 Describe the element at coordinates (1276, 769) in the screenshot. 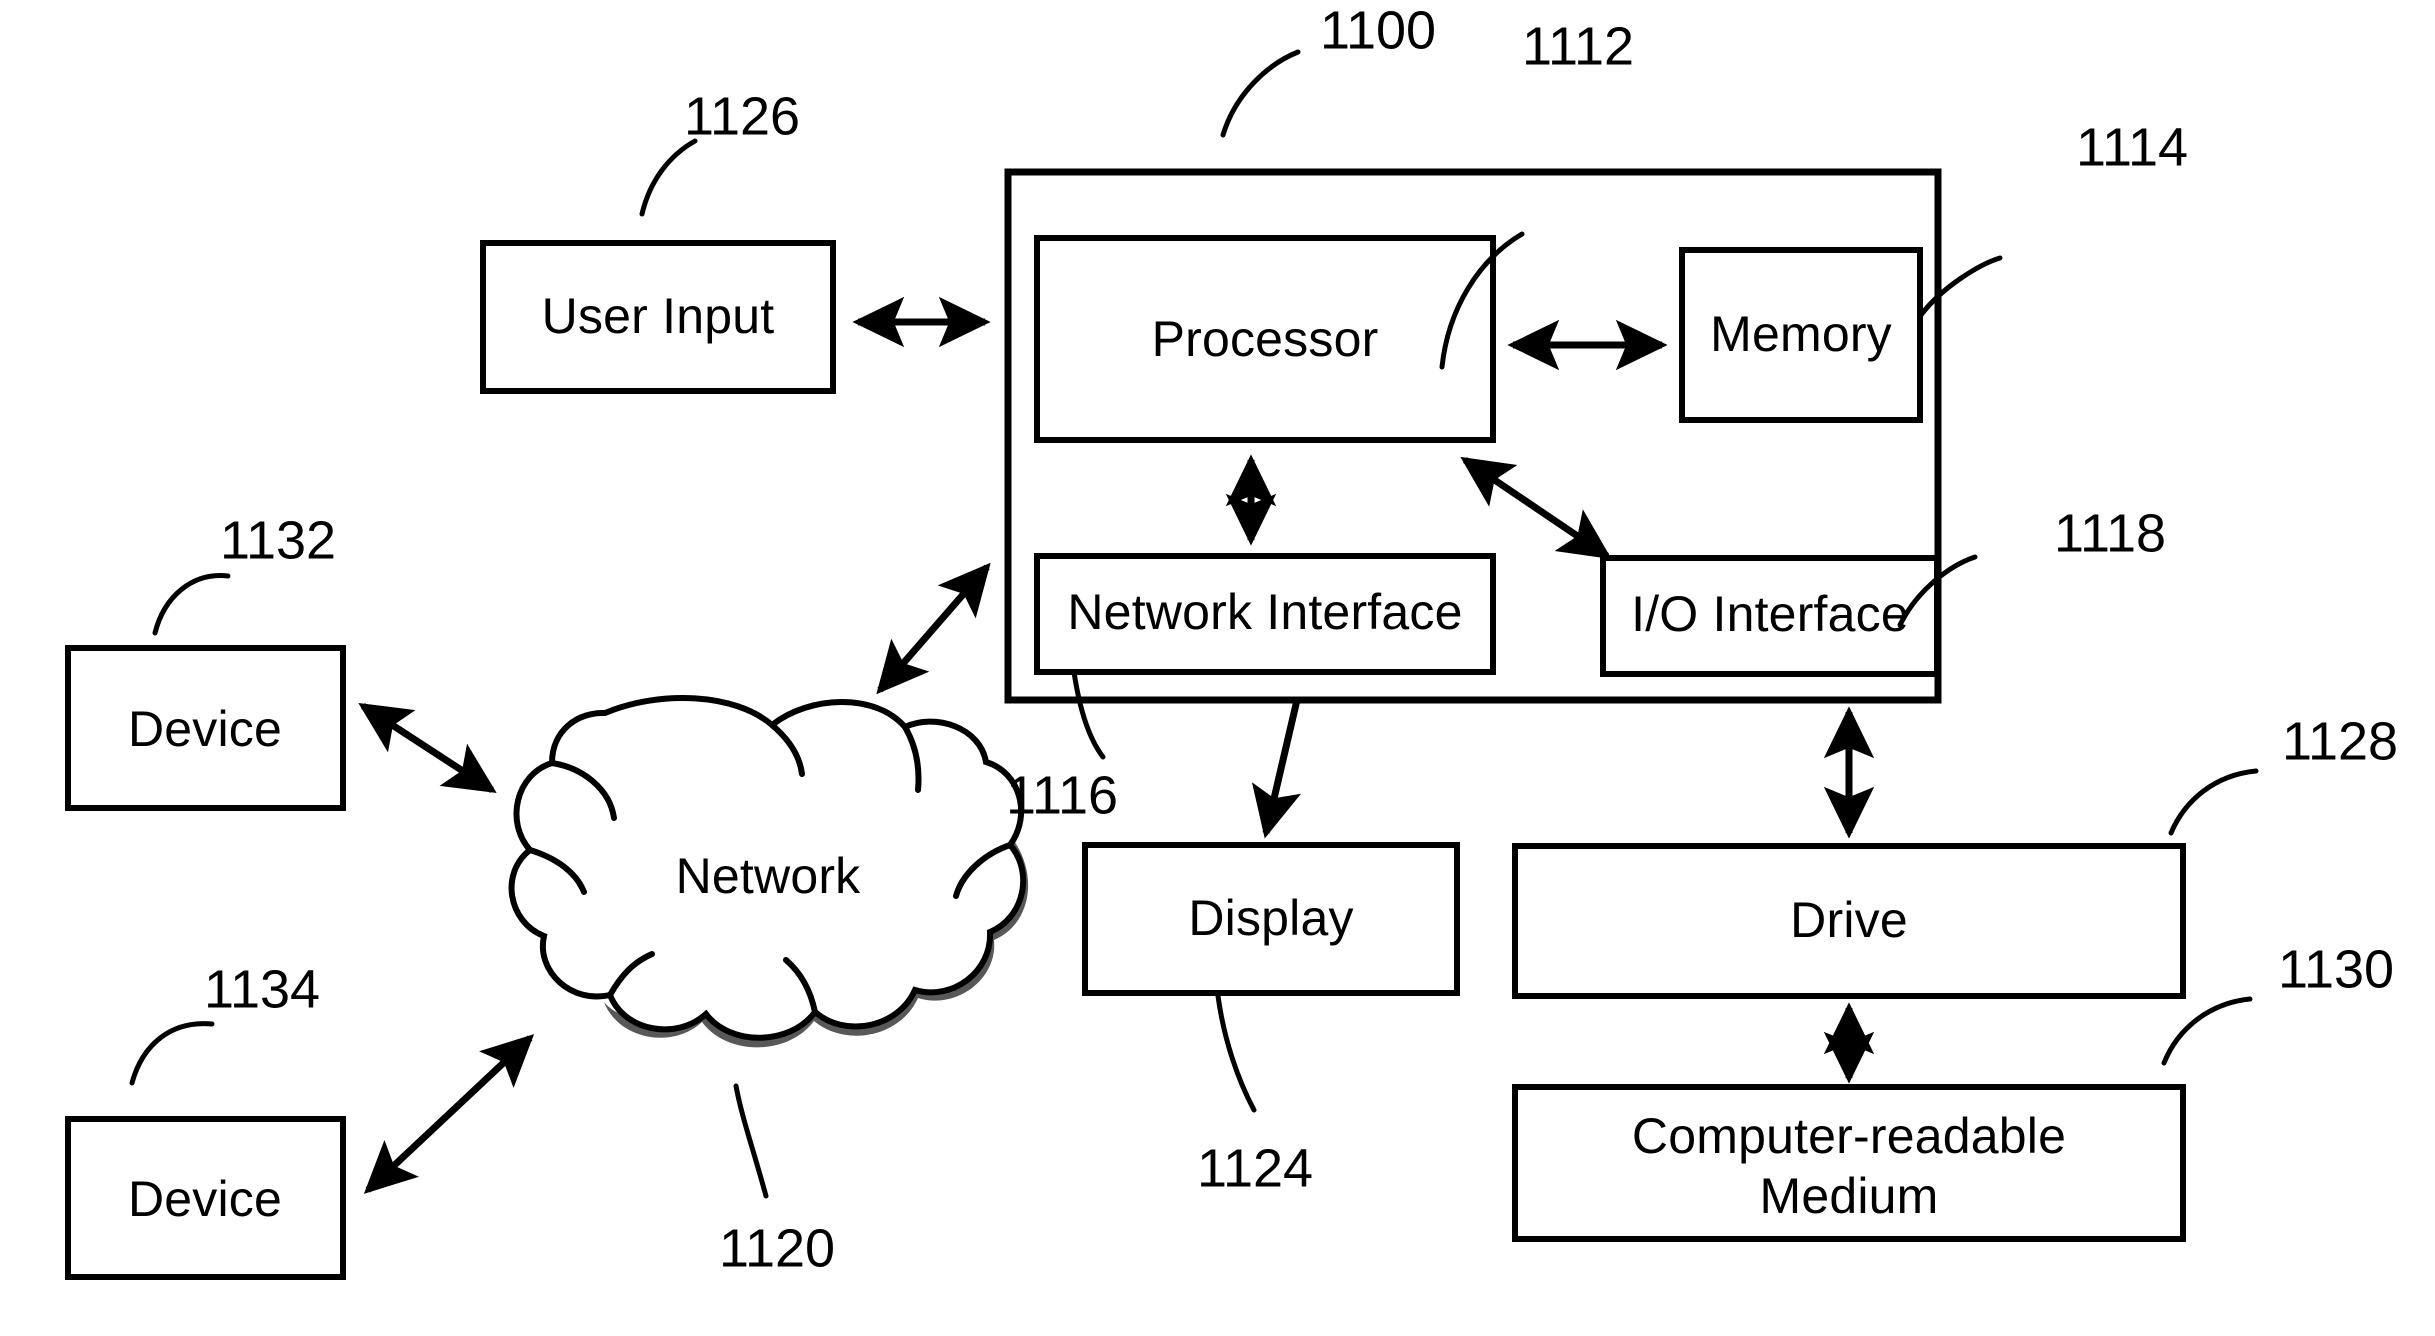

I see `connector-network-interface-to-display` at that location.